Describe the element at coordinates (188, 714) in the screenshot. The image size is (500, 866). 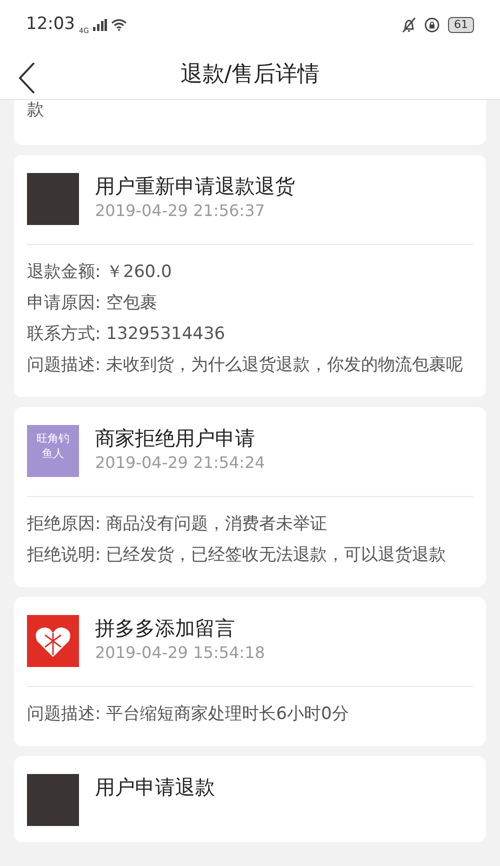
I see `record-detail: 问题描述: 平台缩短商家处理时长6小时0分` at that location.